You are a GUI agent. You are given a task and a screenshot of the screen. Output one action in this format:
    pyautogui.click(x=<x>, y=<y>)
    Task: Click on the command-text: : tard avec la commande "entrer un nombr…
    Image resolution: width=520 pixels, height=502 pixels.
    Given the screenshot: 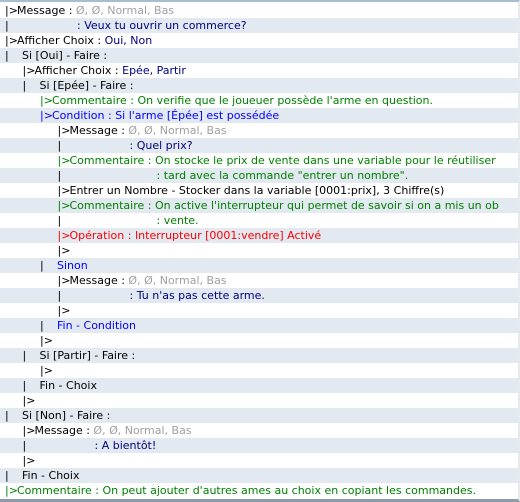 What is the action you would take?
    pyautogui.click(x=283, y=175)
    